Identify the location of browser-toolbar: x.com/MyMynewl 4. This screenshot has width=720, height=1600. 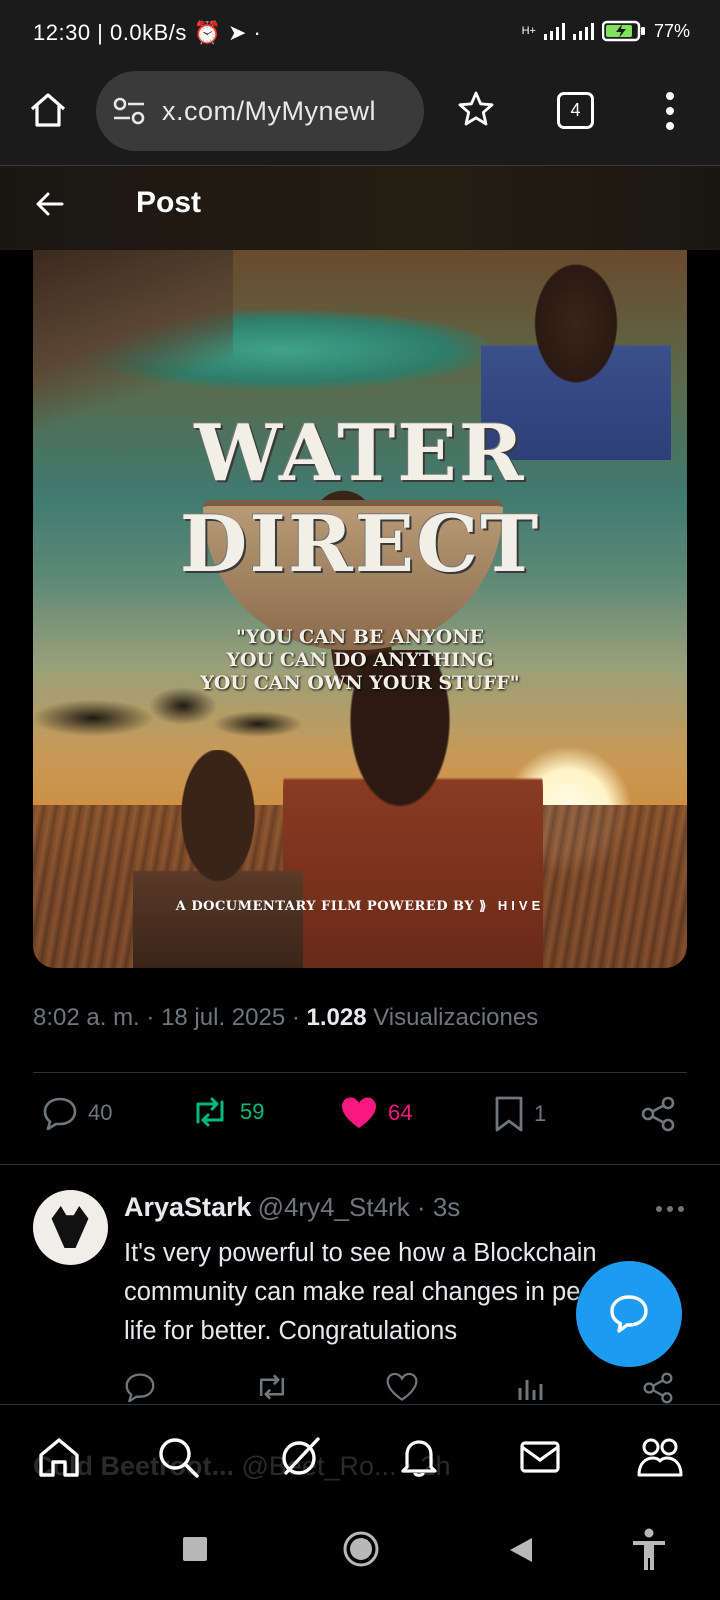
(360, 116).